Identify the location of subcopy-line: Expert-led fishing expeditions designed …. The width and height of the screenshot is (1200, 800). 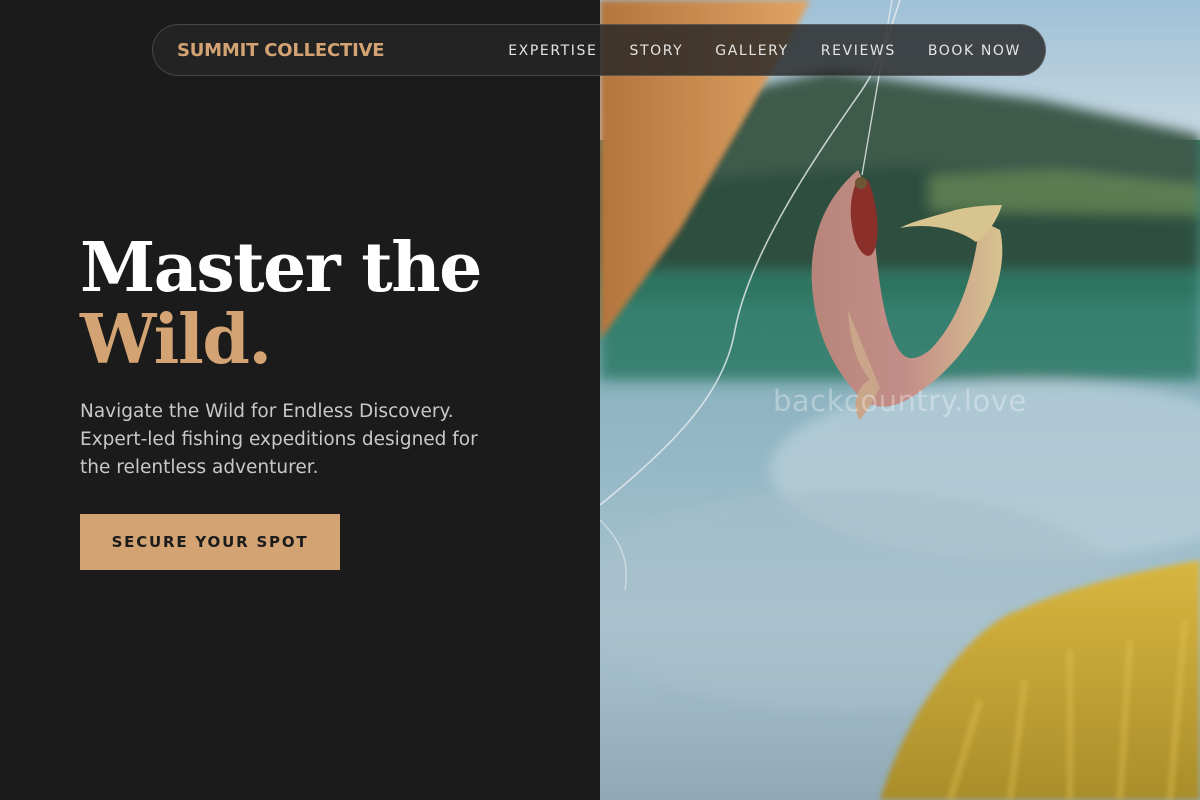
(279, 439).